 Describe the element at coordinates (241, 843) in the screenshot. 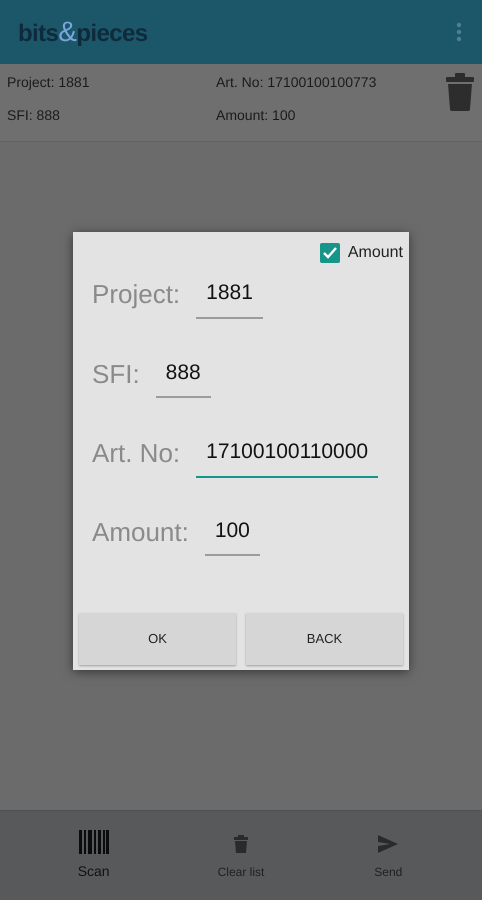

I see `trash-icon` at that location.